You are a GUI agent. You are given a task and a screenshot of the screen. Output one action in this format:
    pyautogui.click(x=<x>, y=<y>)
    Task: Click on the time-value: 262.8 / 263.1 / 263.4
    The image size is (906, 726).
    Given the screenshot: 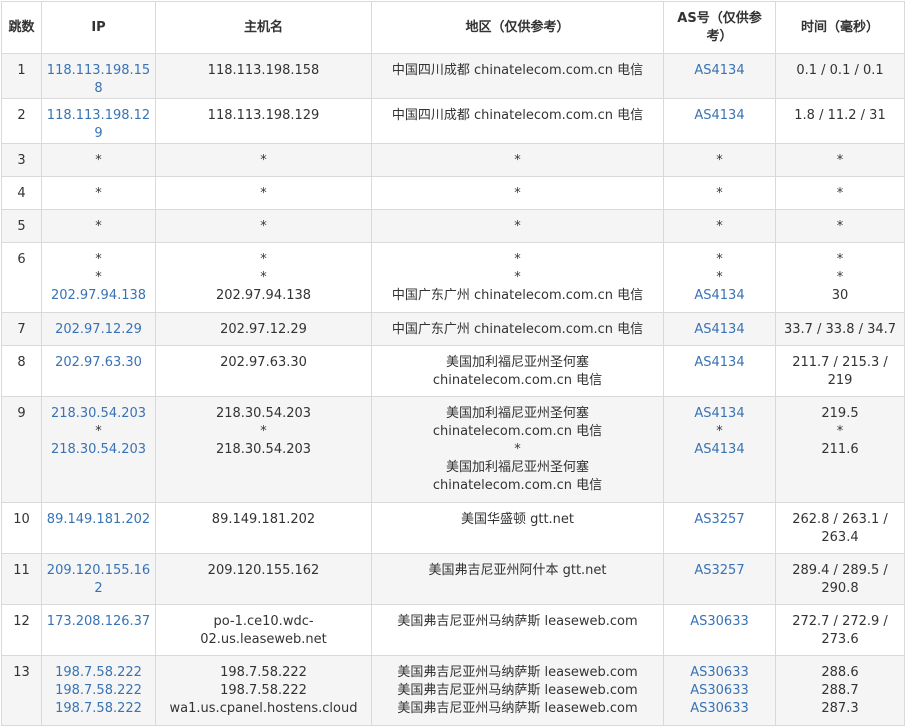 What is the action you would take?
    pyautogui.click(x=840, y=528)
    